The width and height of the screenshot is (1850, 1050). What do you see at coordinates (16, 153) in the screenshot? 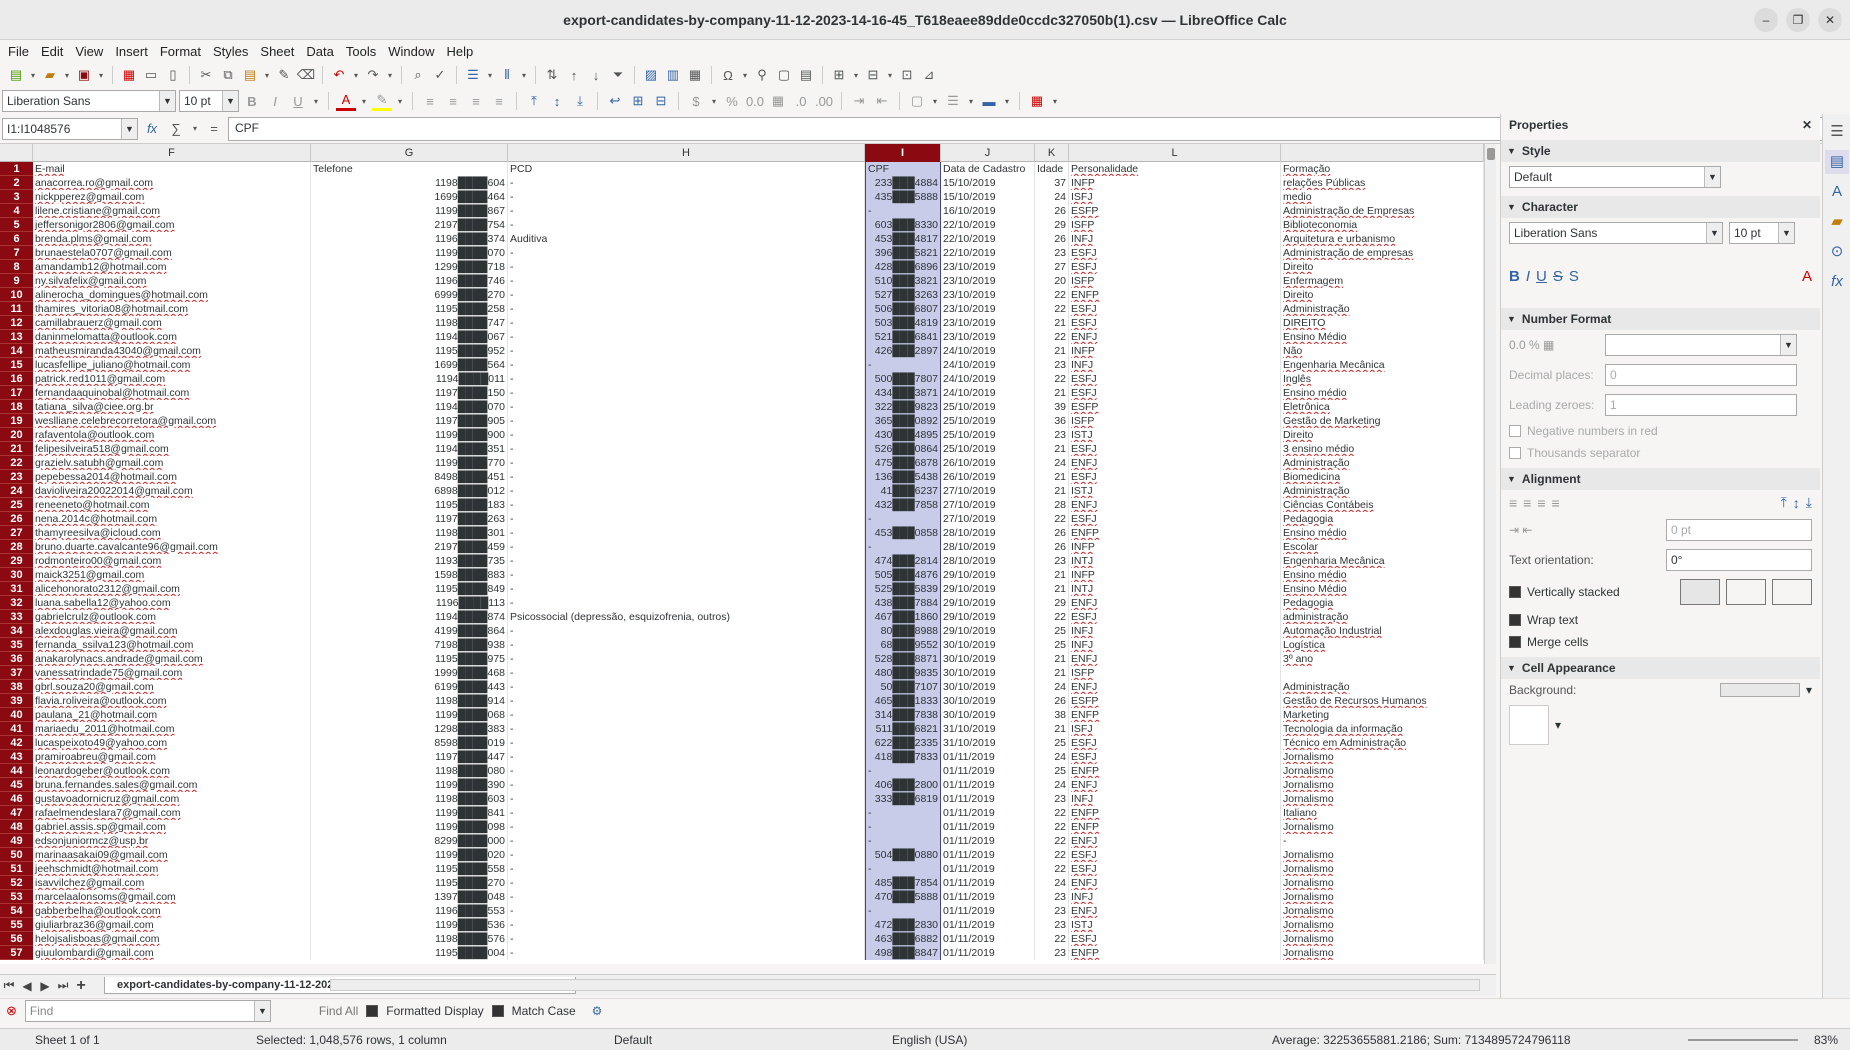
I see `select-all-corner` at bounding box center [16, 153].